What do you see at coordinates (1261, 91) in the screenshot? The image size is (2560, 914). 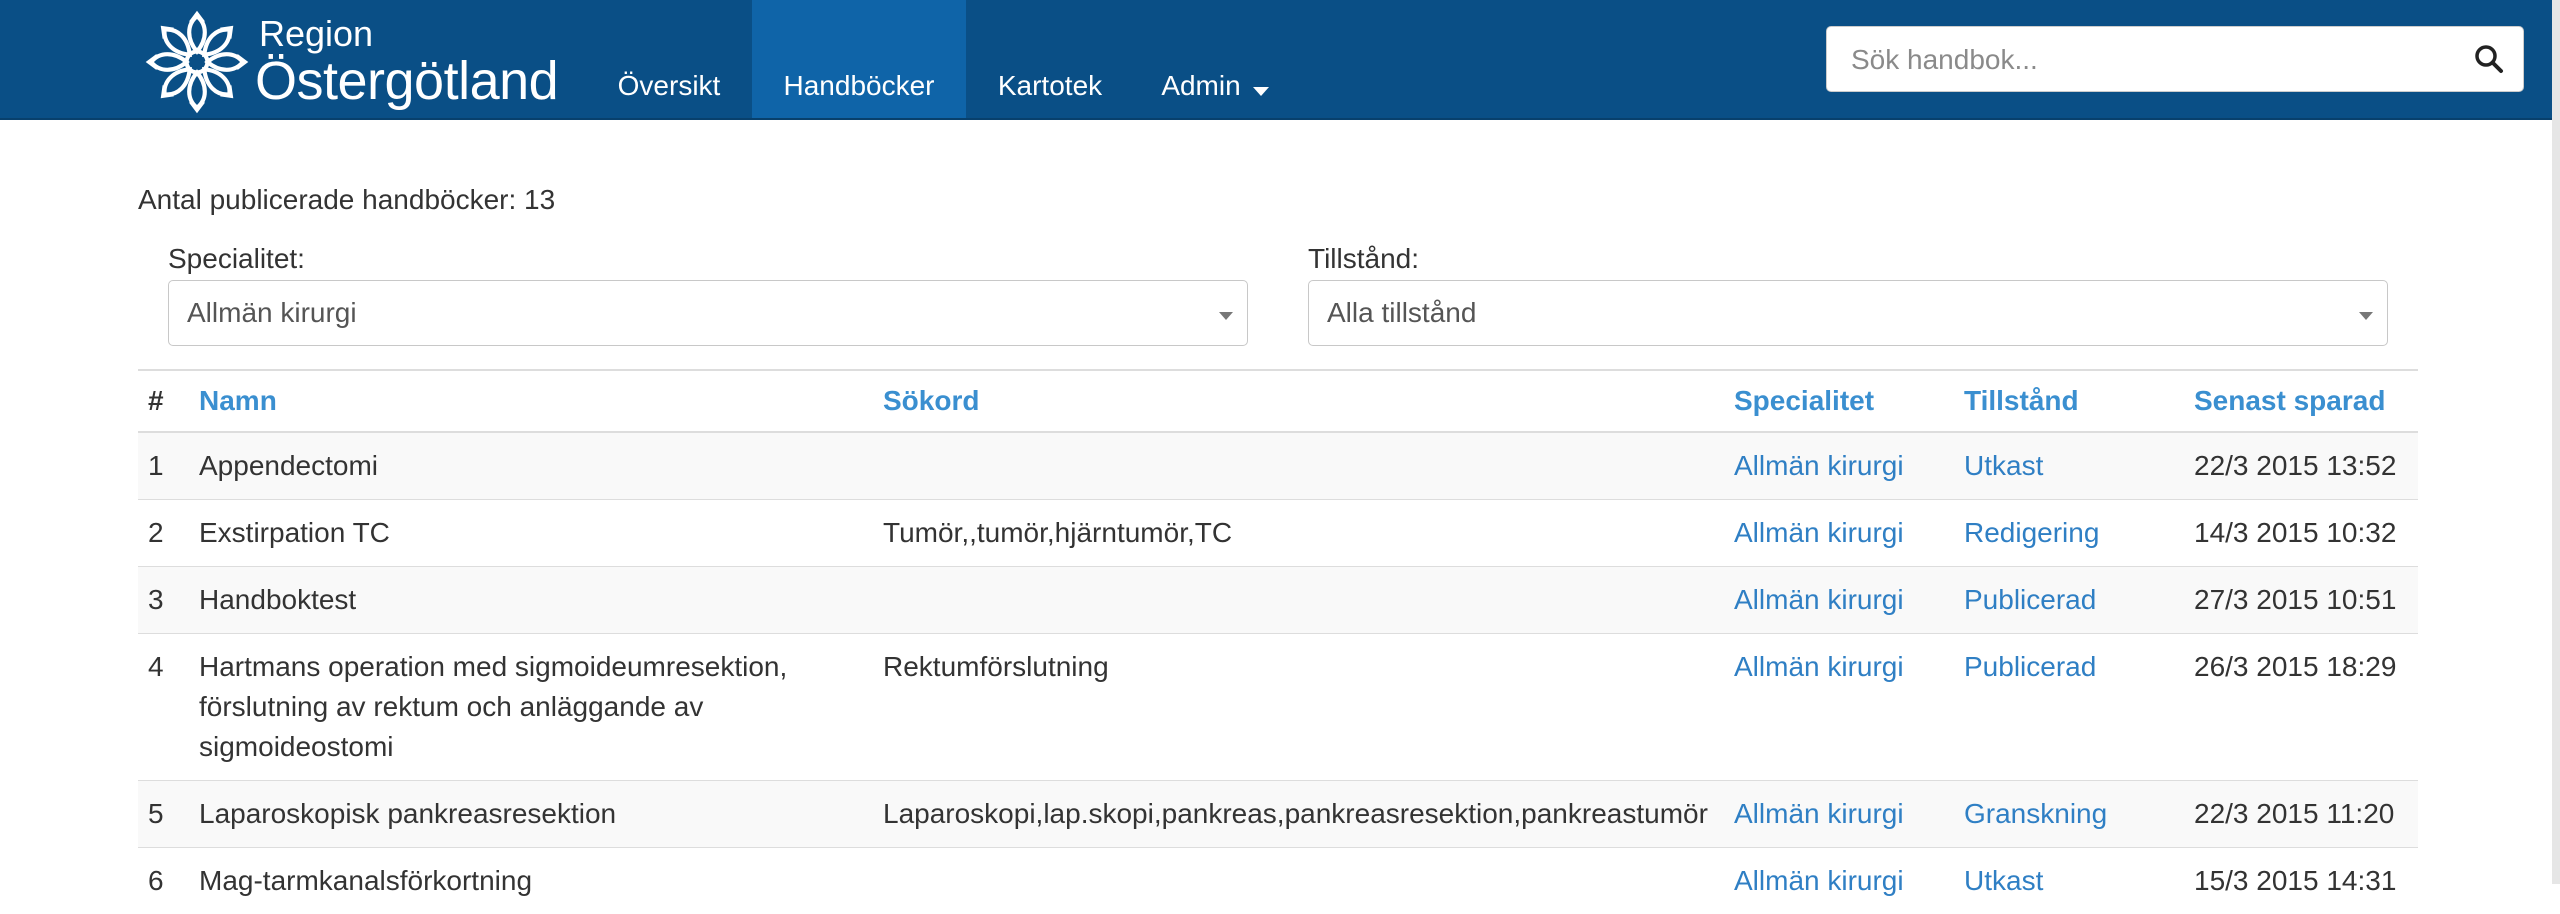 I see `caret-down-icon` at bounding box center [1261, 91].